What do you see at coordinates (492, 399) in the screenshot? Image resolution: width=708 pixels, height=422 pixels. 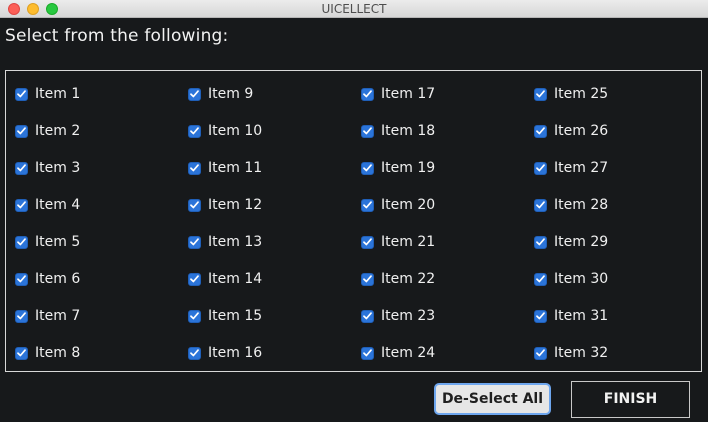 I see `deselect-all-button: De-Select All` at bounding box center [492, 399].